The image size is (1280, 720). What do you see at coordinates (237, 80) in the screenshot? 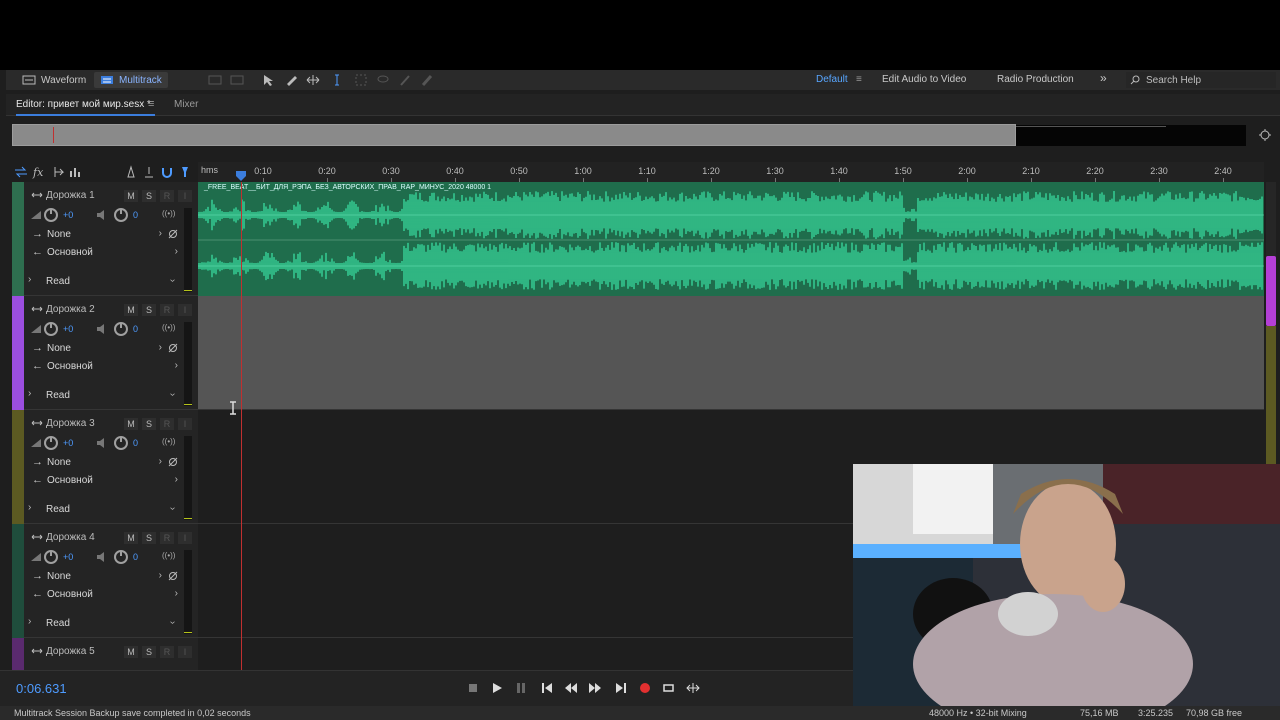
I see `pitch-display-icon` at bounding box center [237, 80].